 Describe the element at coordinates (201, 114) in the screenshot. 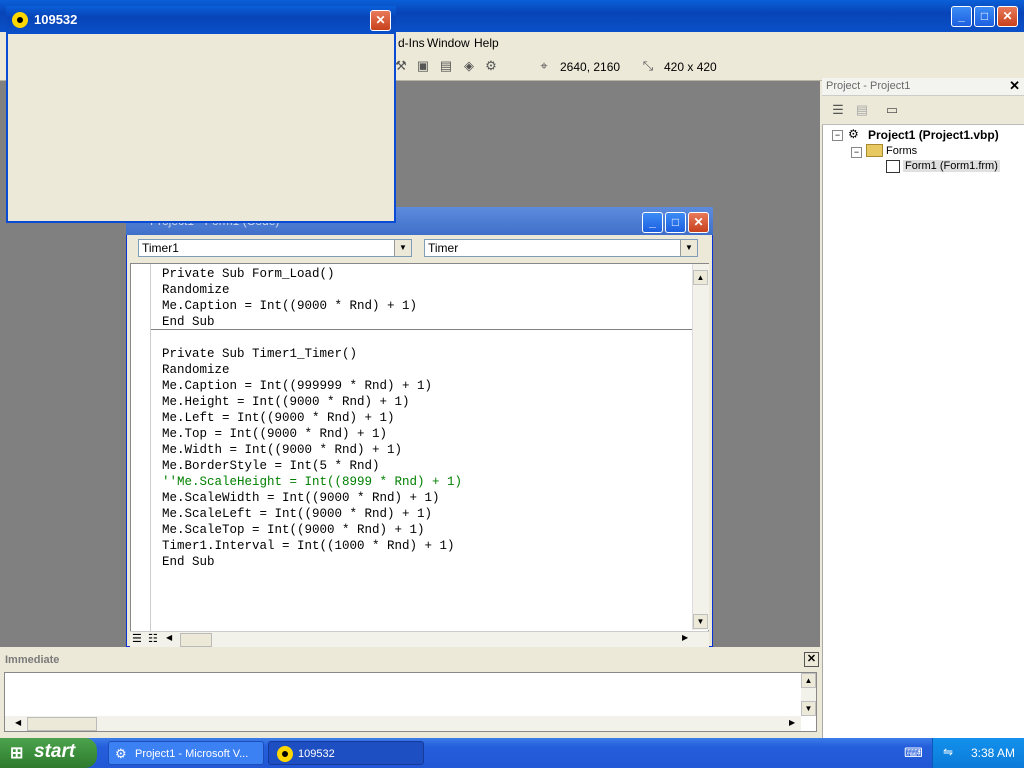

I see `running-form-window` at that location.